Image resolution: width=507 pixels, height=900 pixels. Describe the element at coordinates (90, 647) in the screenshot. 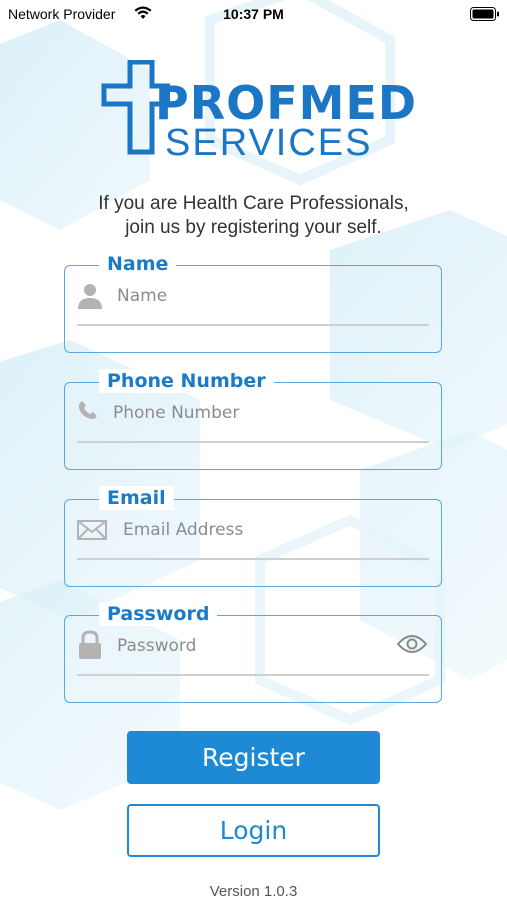

I see `lock-icon` at that location.